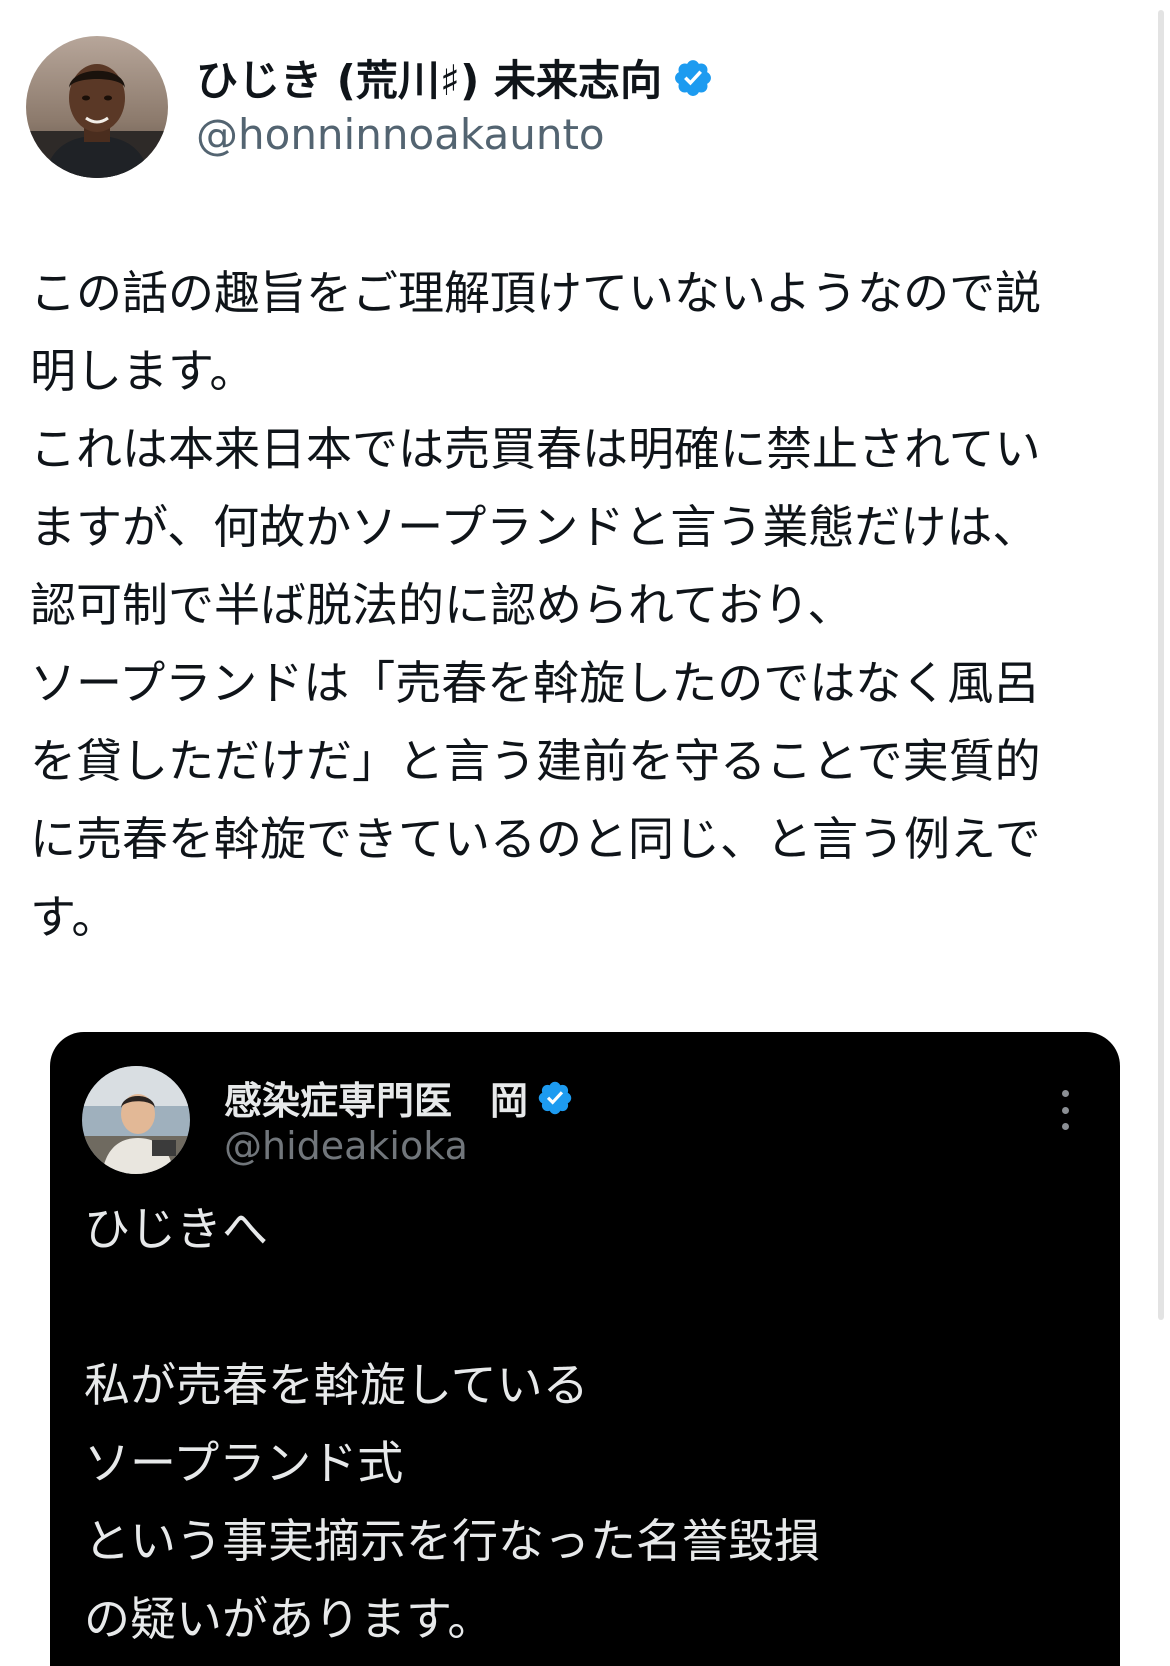 This screenshot has height=1666, width=1170. What do you see at coordinates (452, 1541) in the screenshot?
I see `quoted-text-line: という事実摘示を行なった名誉毀損` at bounding box center [452, 1541].